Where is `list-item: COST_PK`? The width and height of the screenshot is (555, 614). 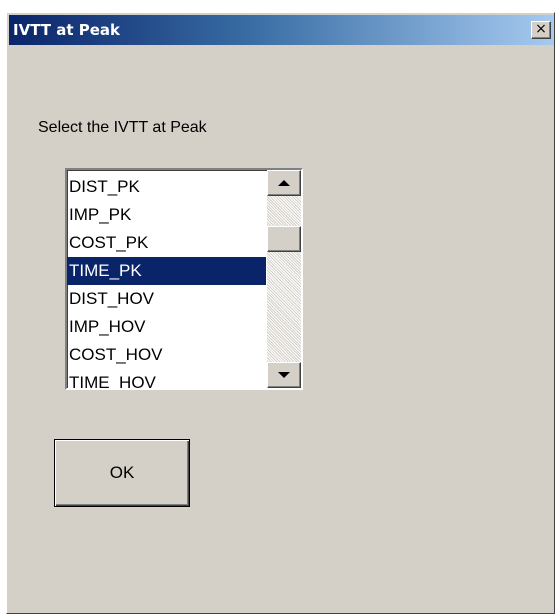
list-item: COST_PK is located at coordinates (166, 243).